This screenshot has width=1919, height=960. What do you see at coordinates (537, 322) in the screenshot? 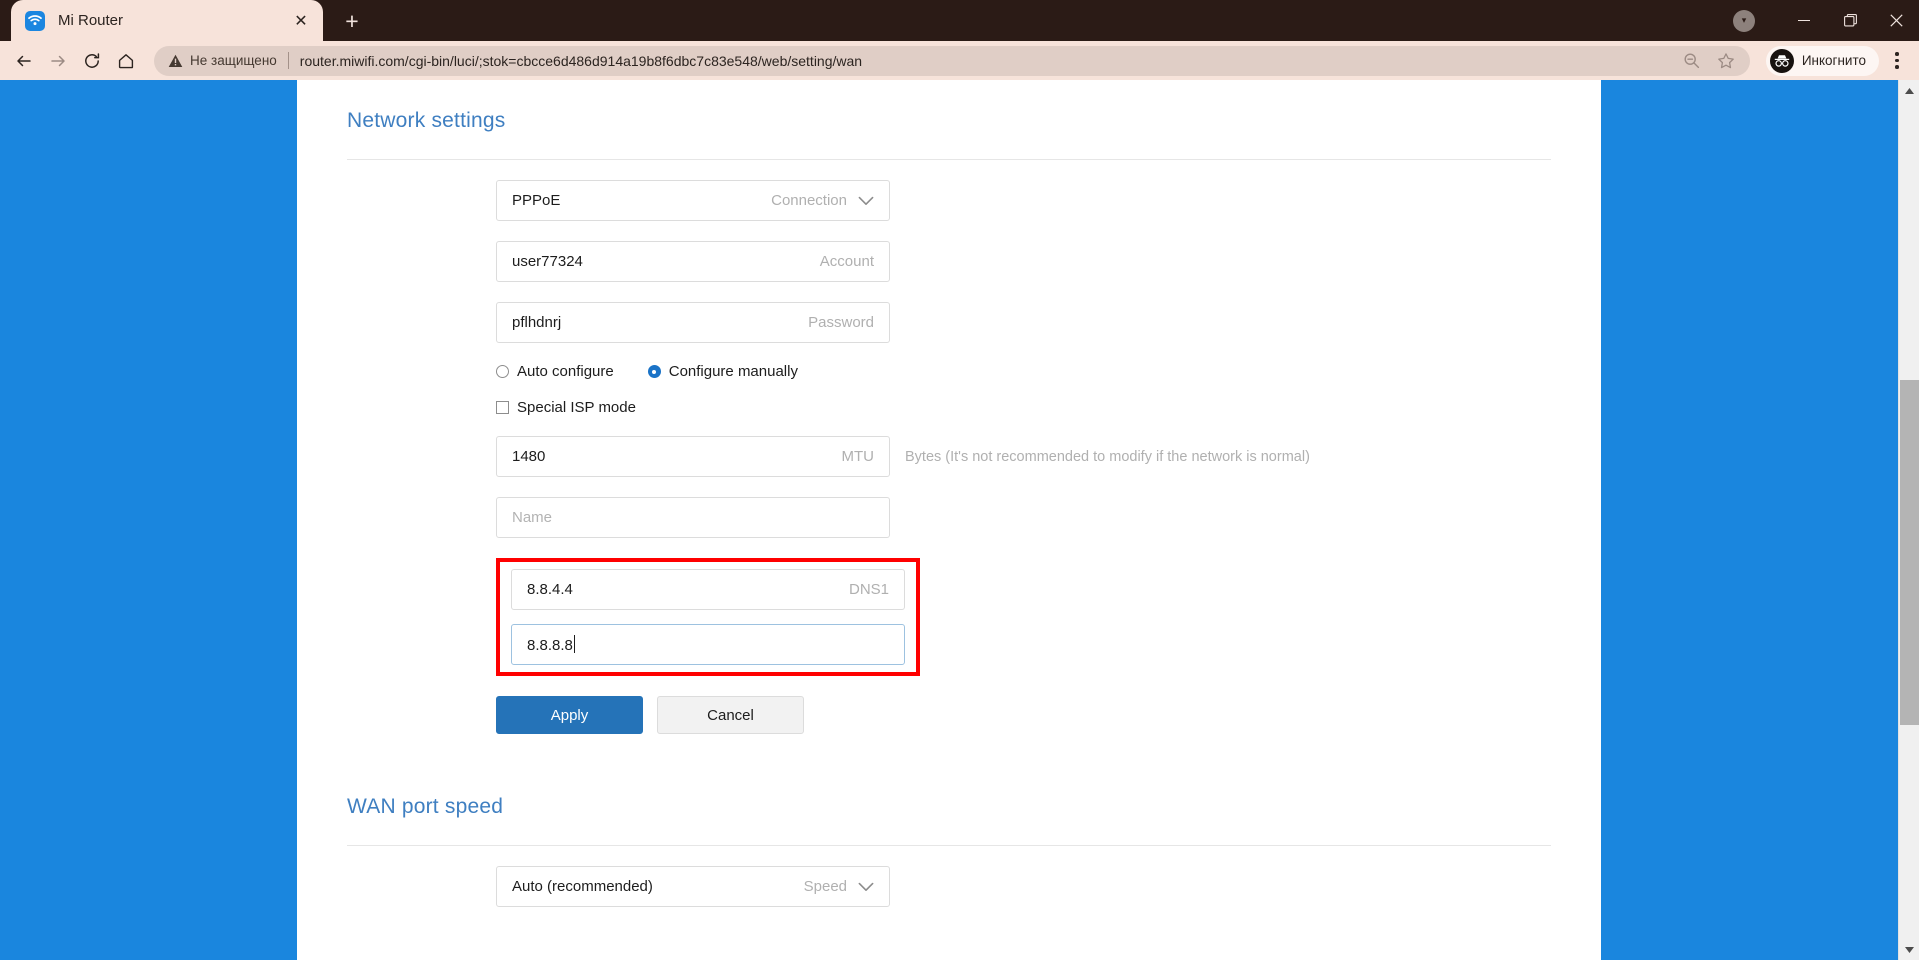
I see `password-value: pflhdnrj` at bounding box center [537, 322].